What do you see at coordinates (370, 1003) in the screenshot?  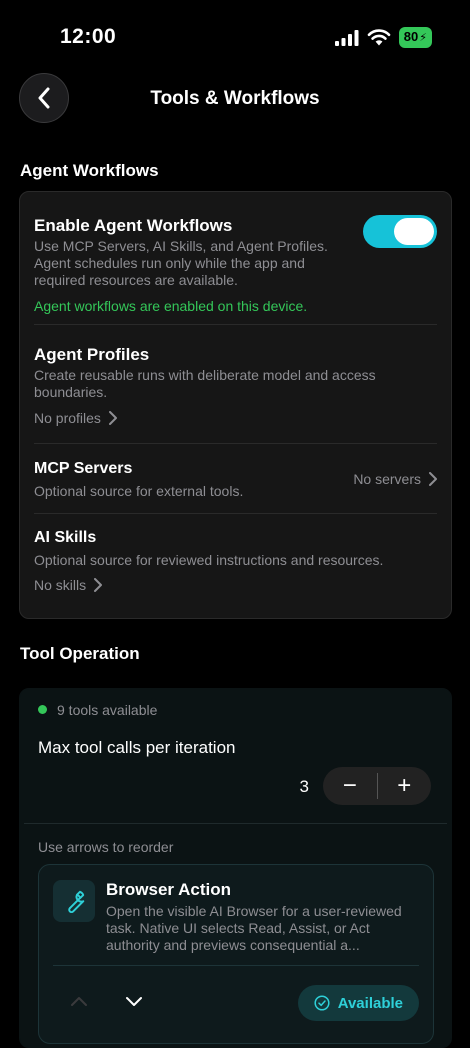 I see `availability-label: Available` at bounding box center [370, 1003].